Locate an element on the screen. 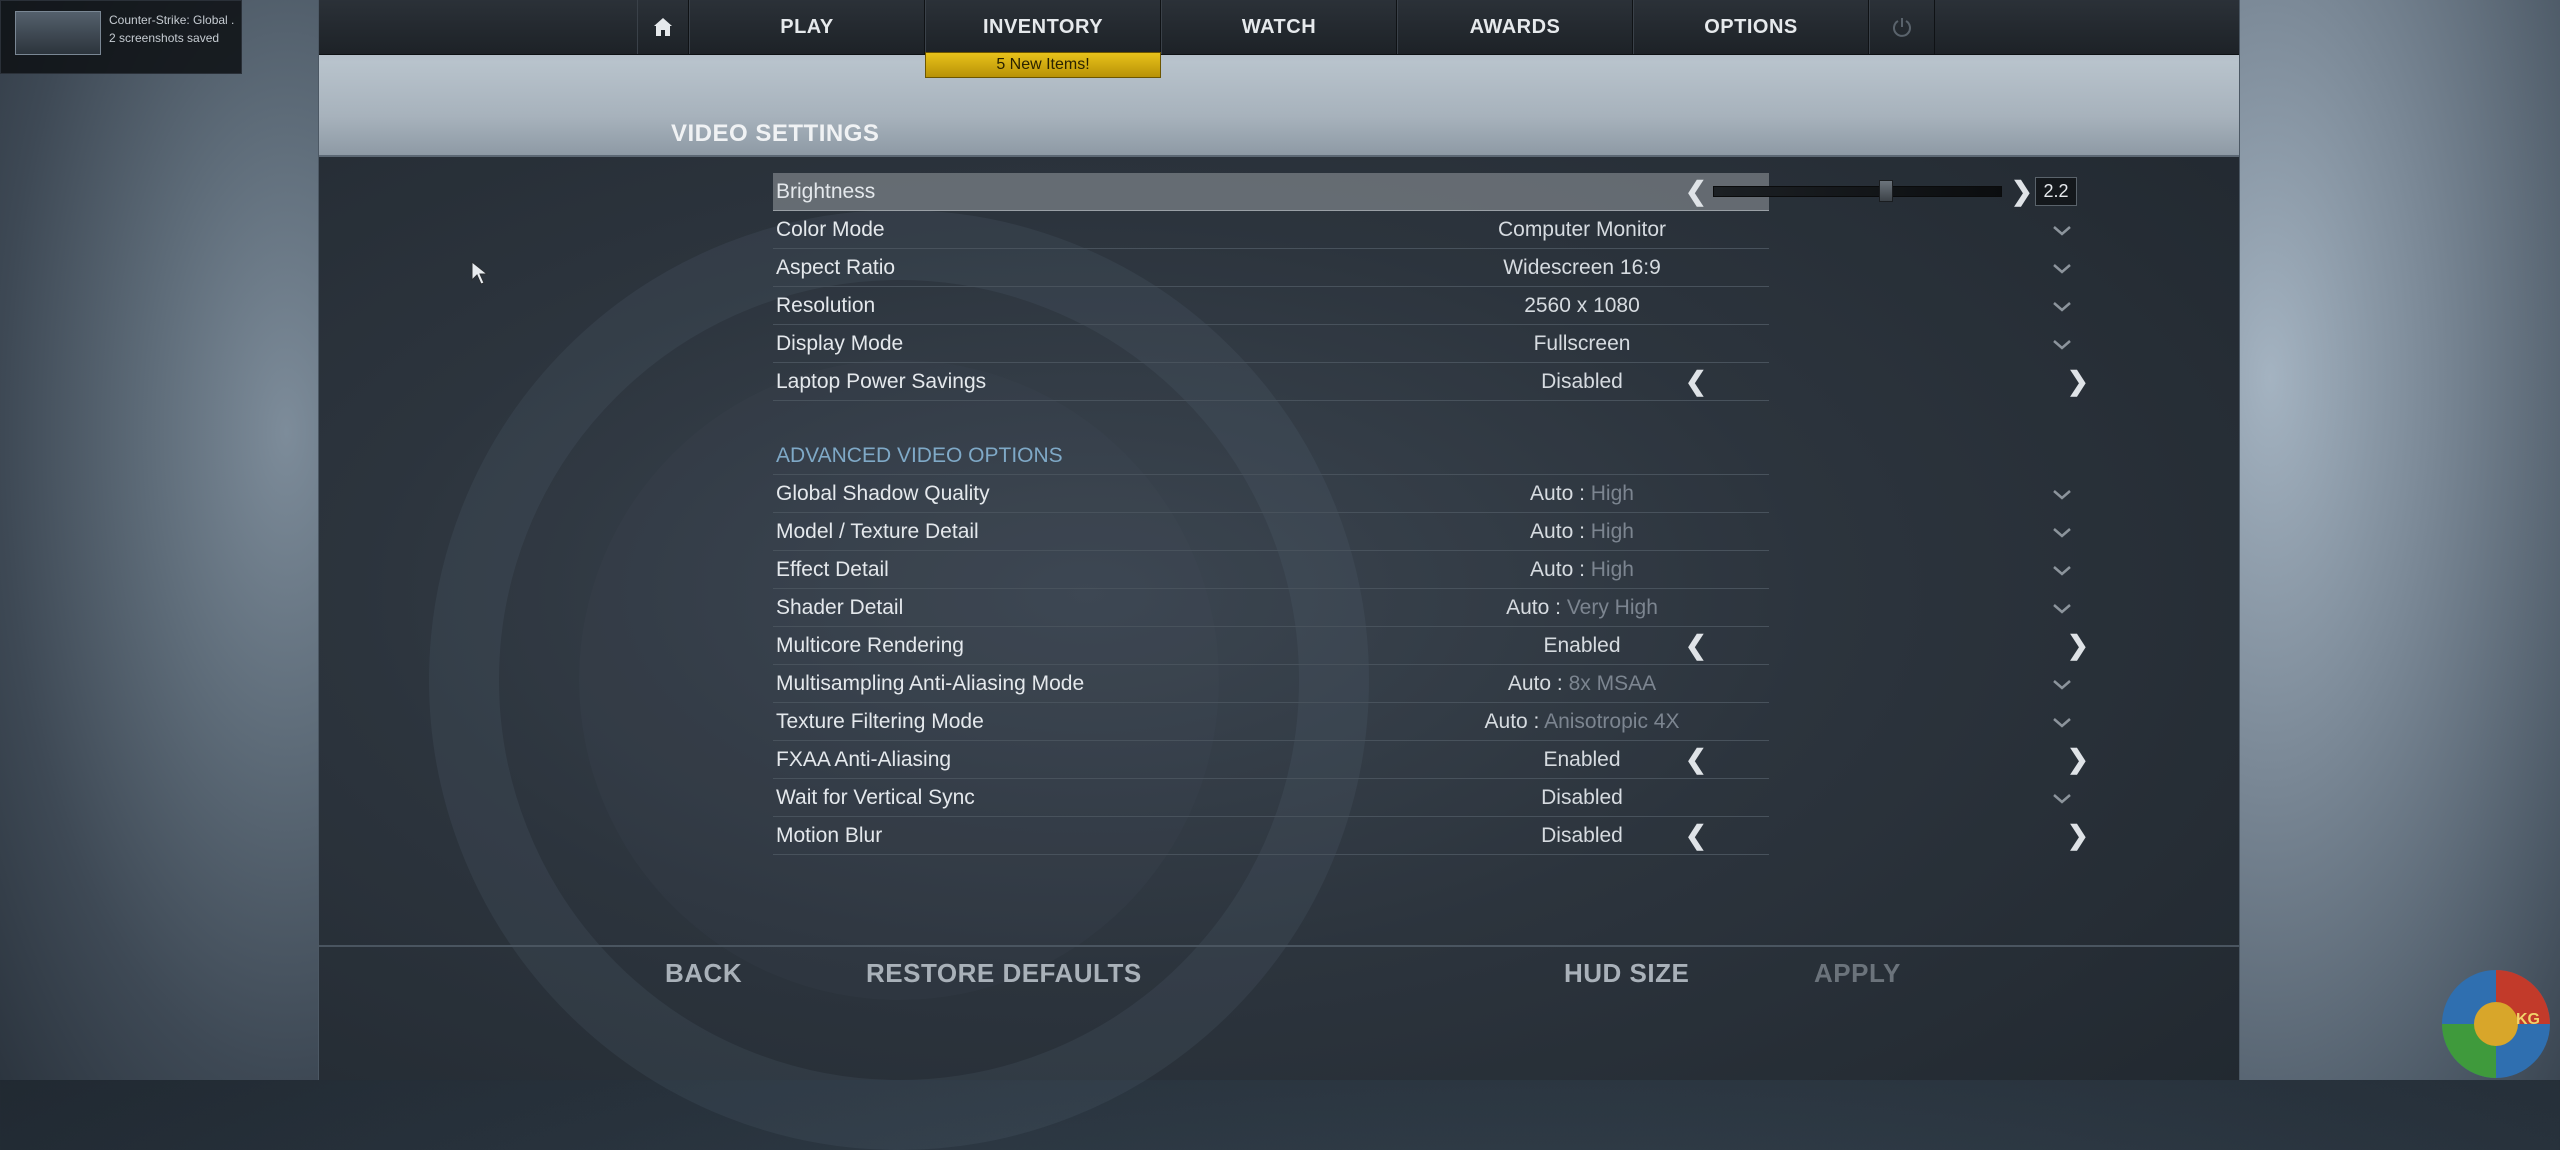  setting-row: Motion Blur Disabled ❮ ❯ is located at coordinates (1431, 836).